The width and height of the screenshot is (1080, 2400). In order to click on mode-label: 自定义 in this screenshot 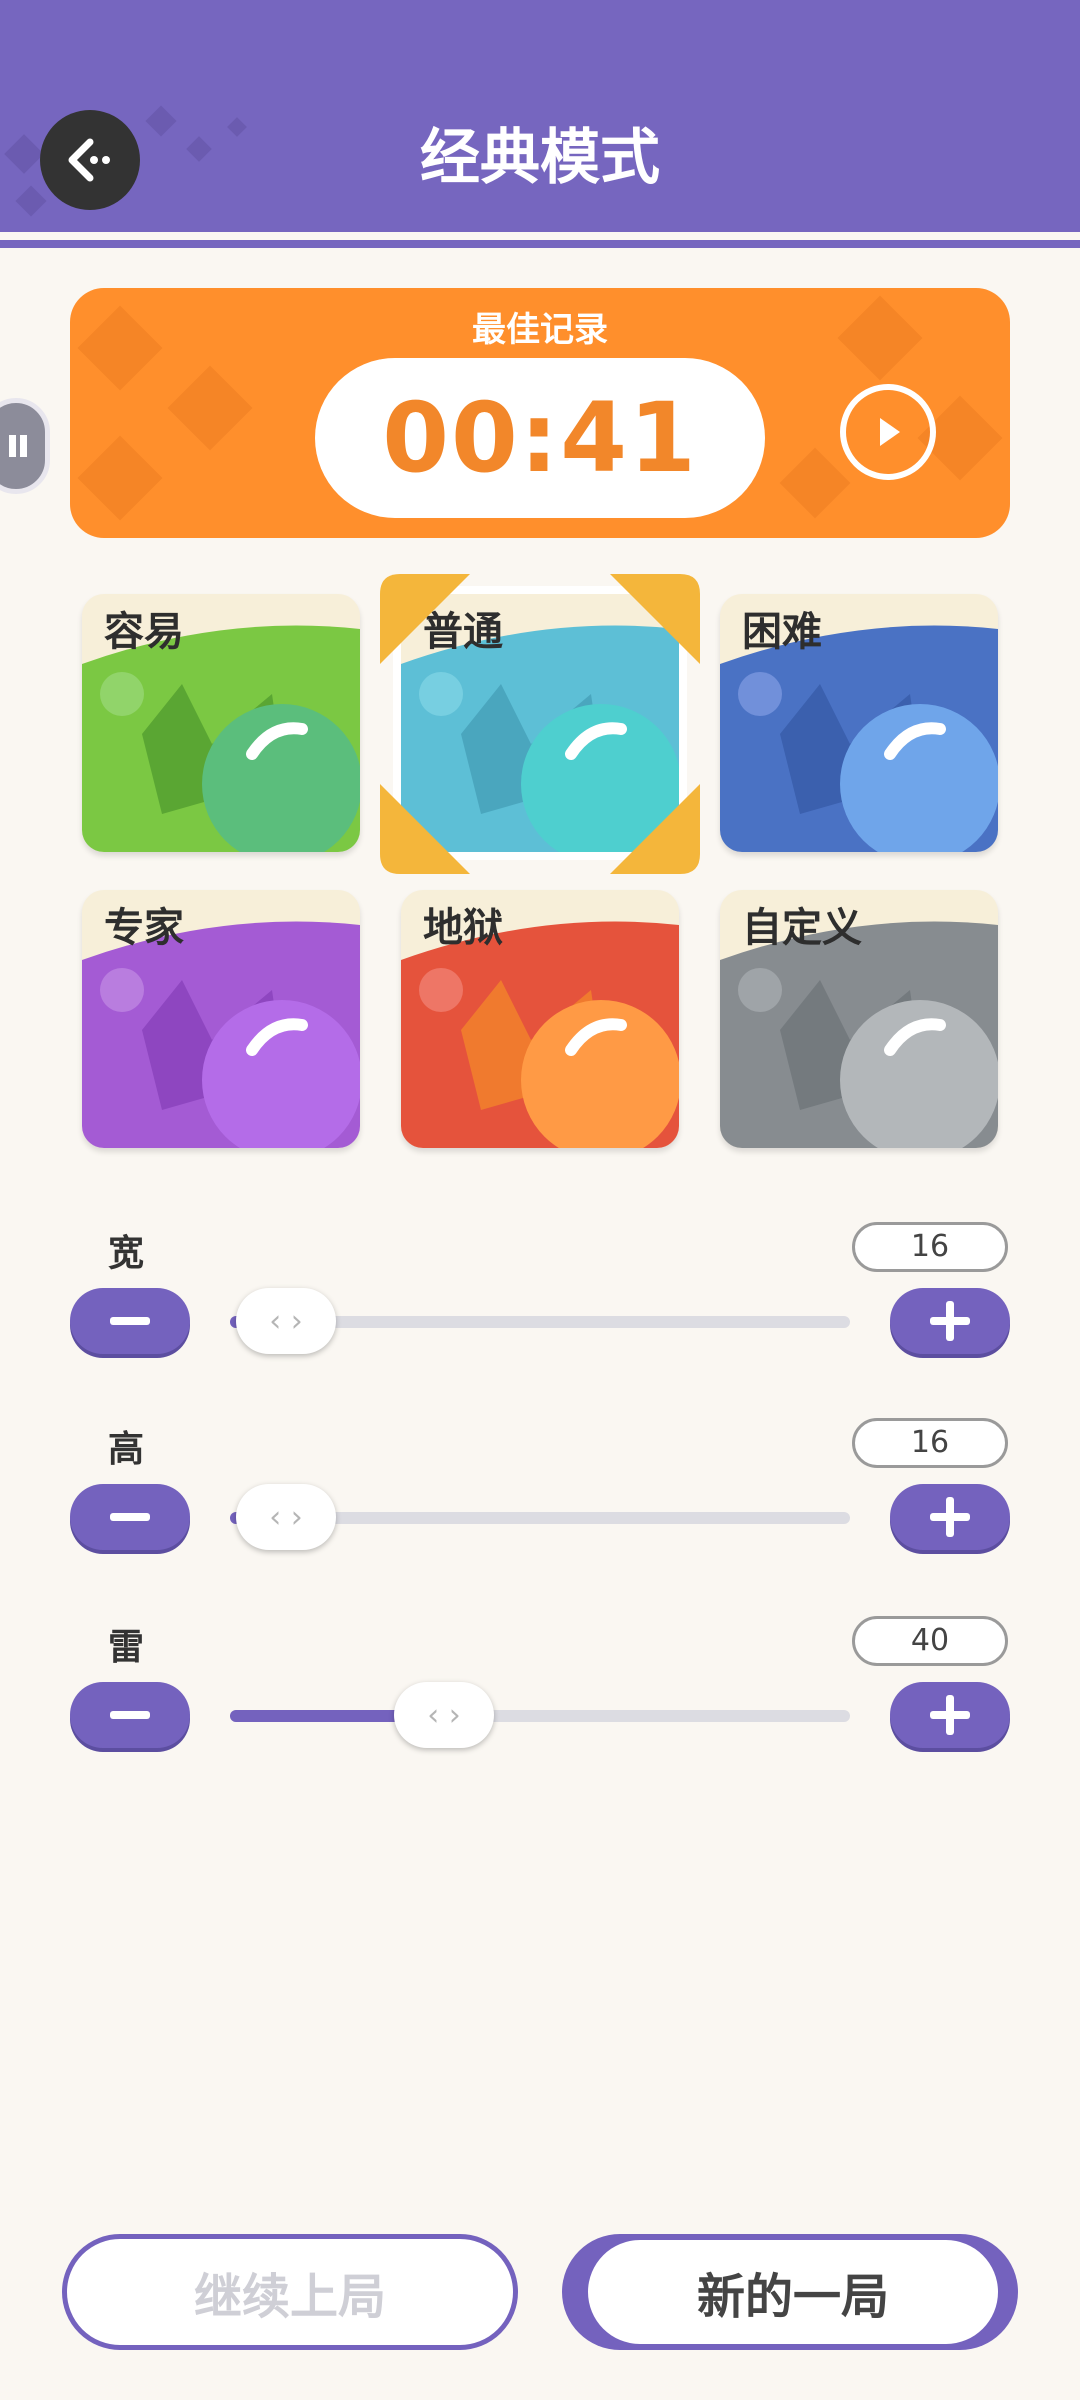, I will do `click(802, 928)`.